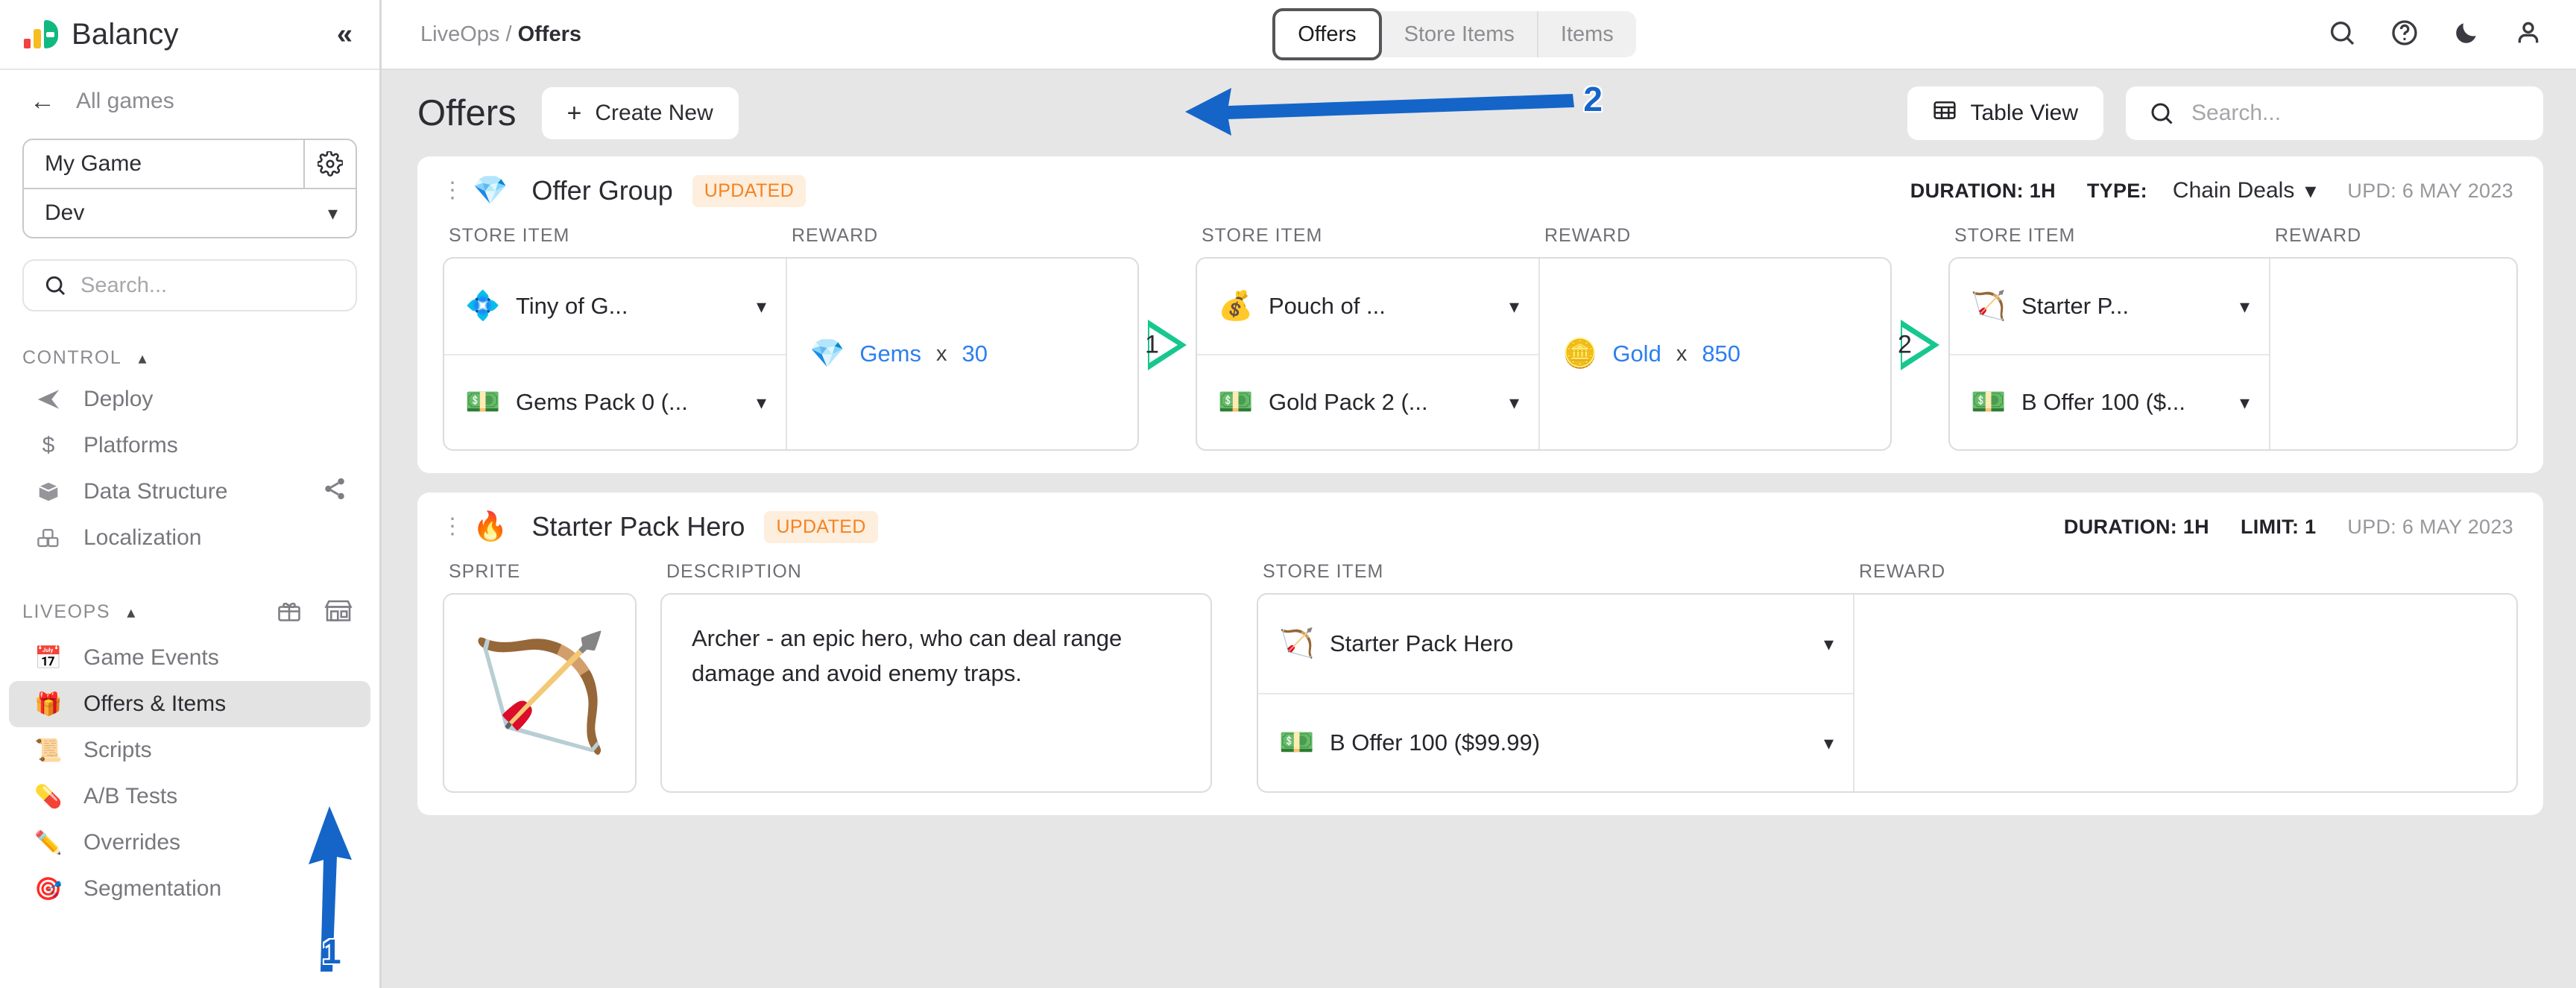 The height and width of the screenshot is (988, 2576). I want to click on section-title: CONTROL, so click(72, 357).